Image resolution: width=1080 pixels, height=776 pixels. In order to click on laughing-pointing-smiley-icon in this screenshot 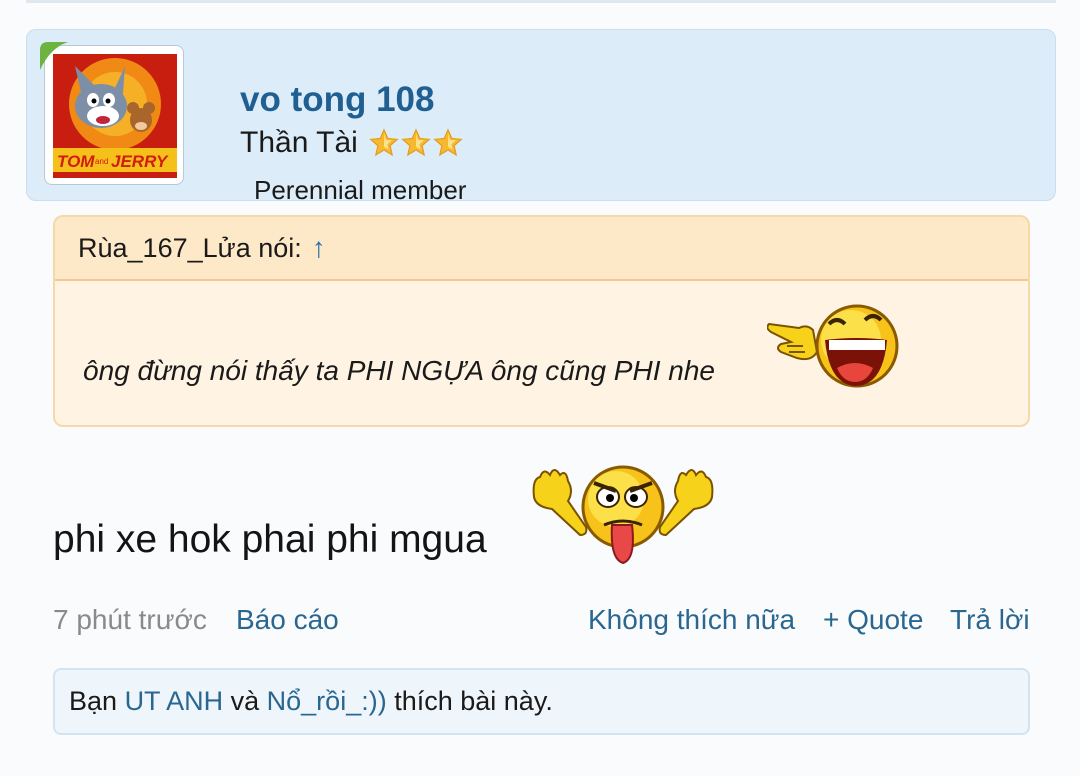, I will do `click(833, 346)`.